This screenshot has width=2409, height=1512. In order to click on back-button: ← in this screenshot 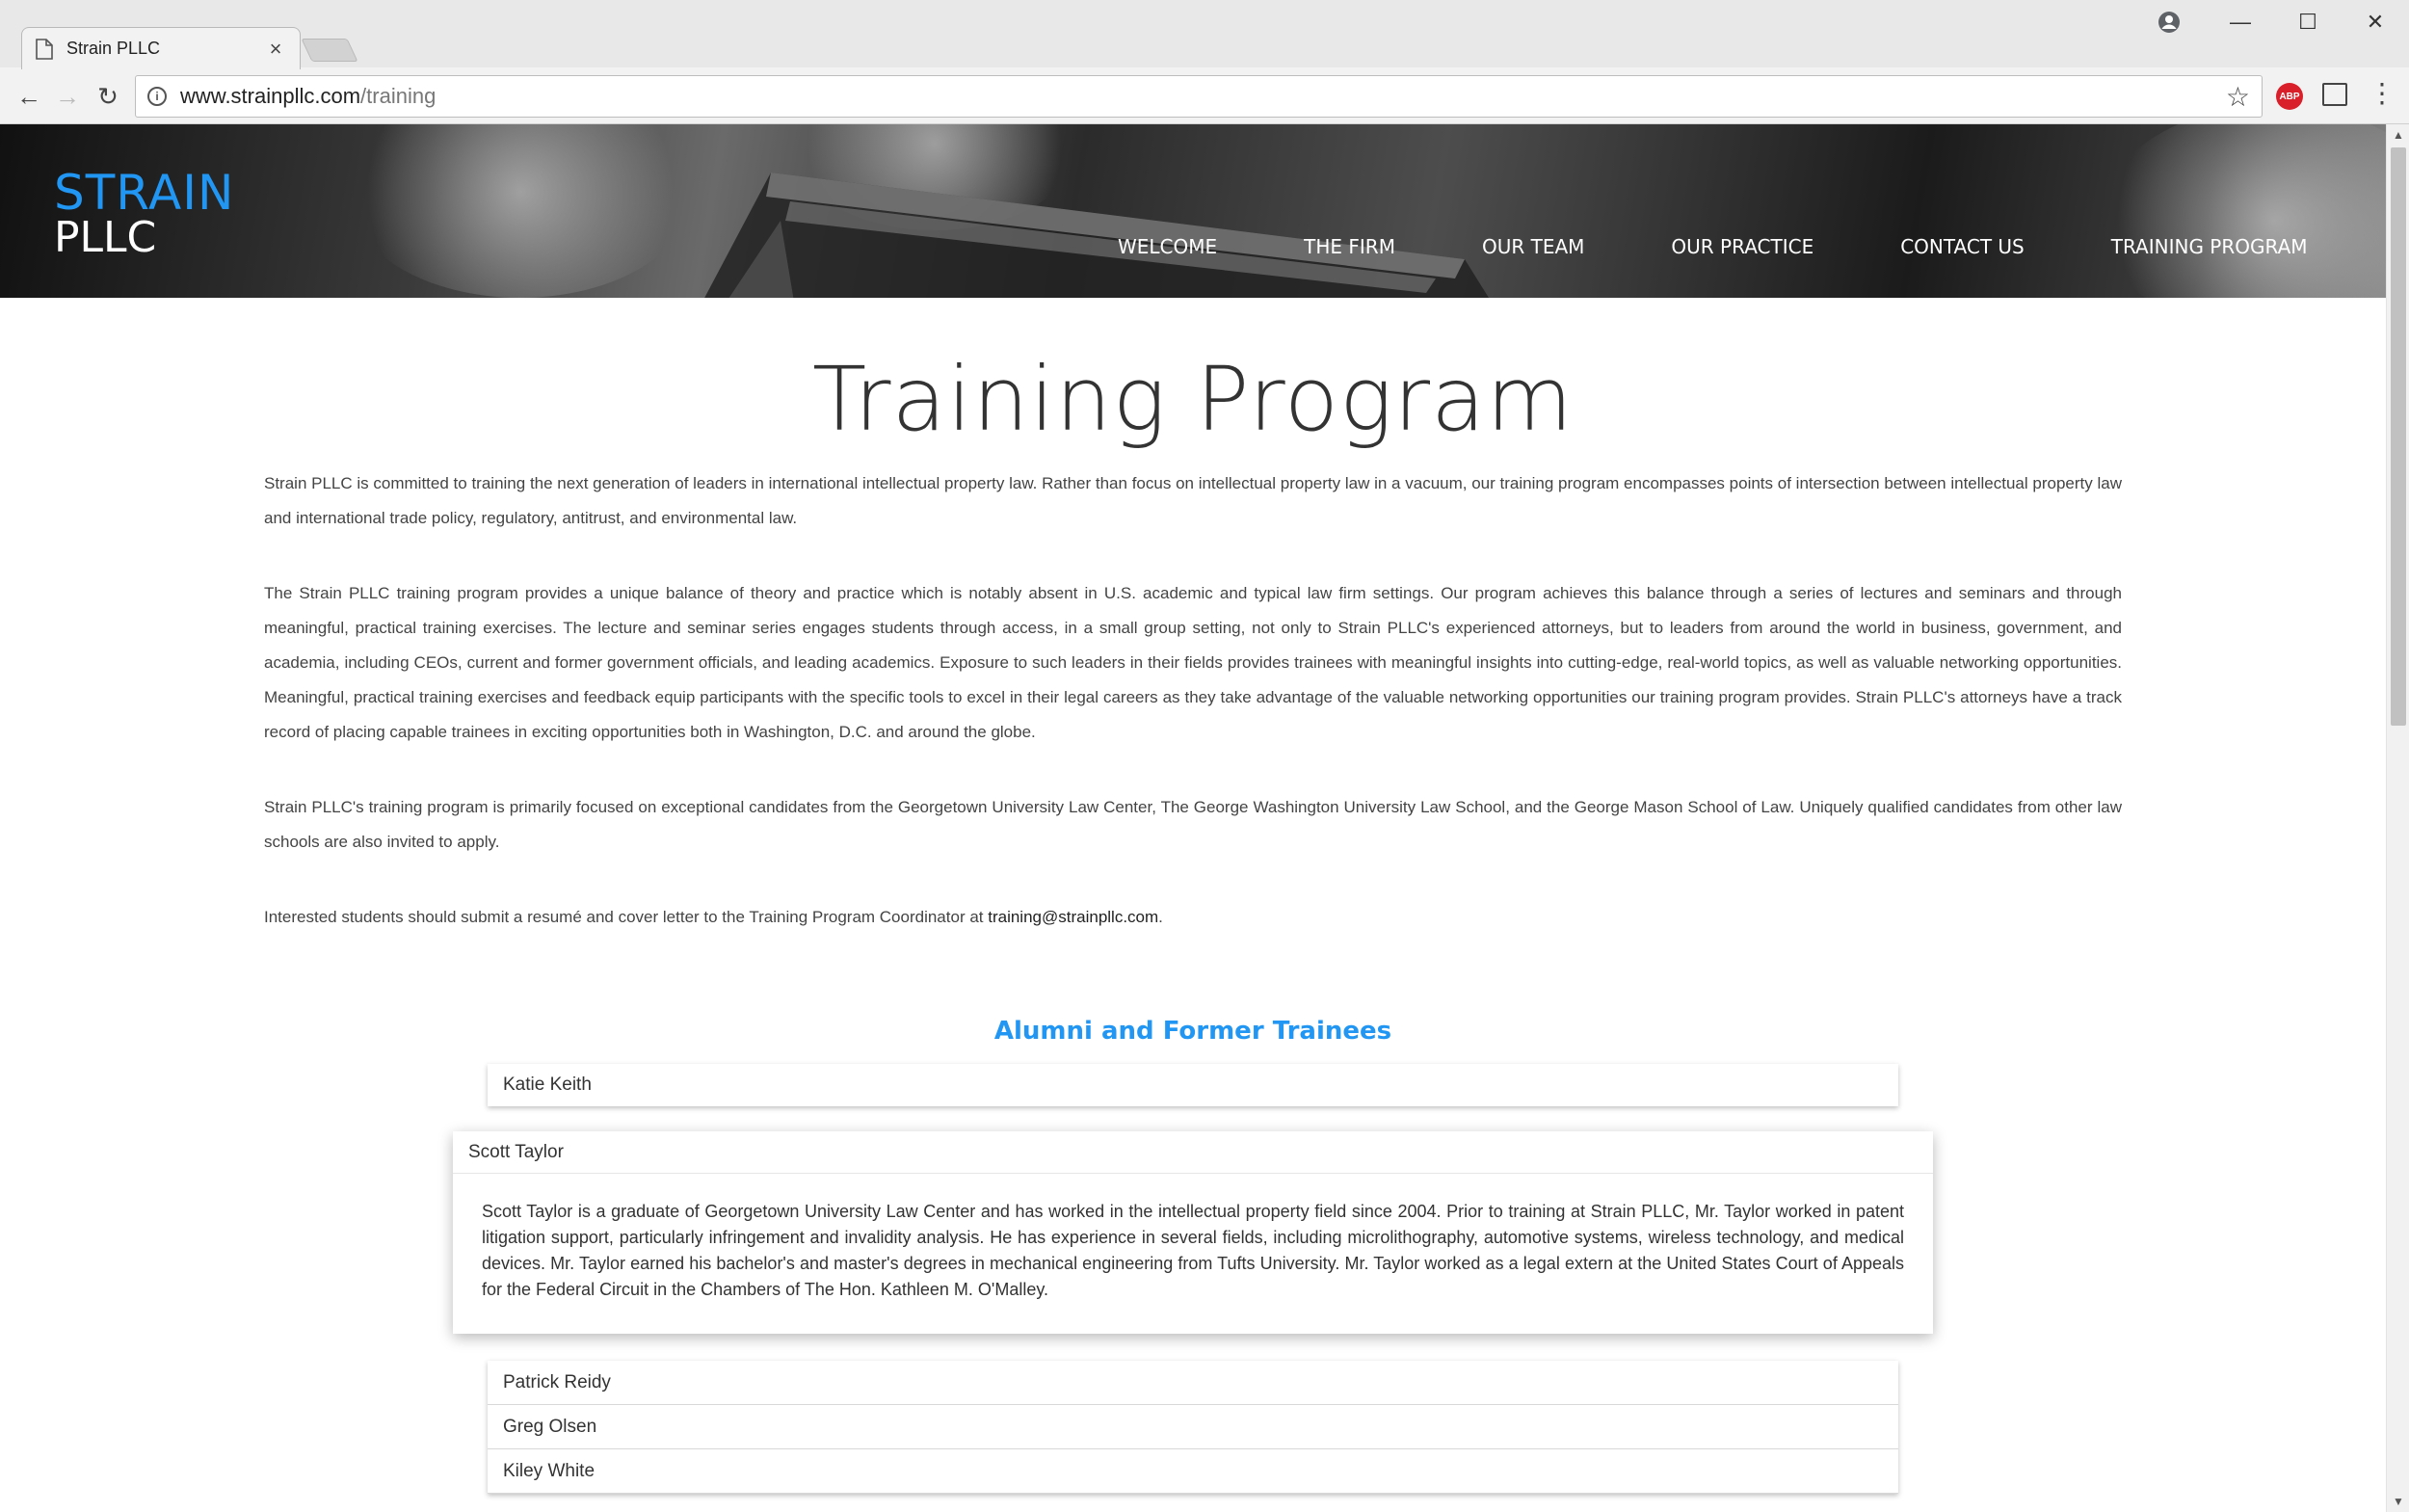, I will do `click(29, 97)`.